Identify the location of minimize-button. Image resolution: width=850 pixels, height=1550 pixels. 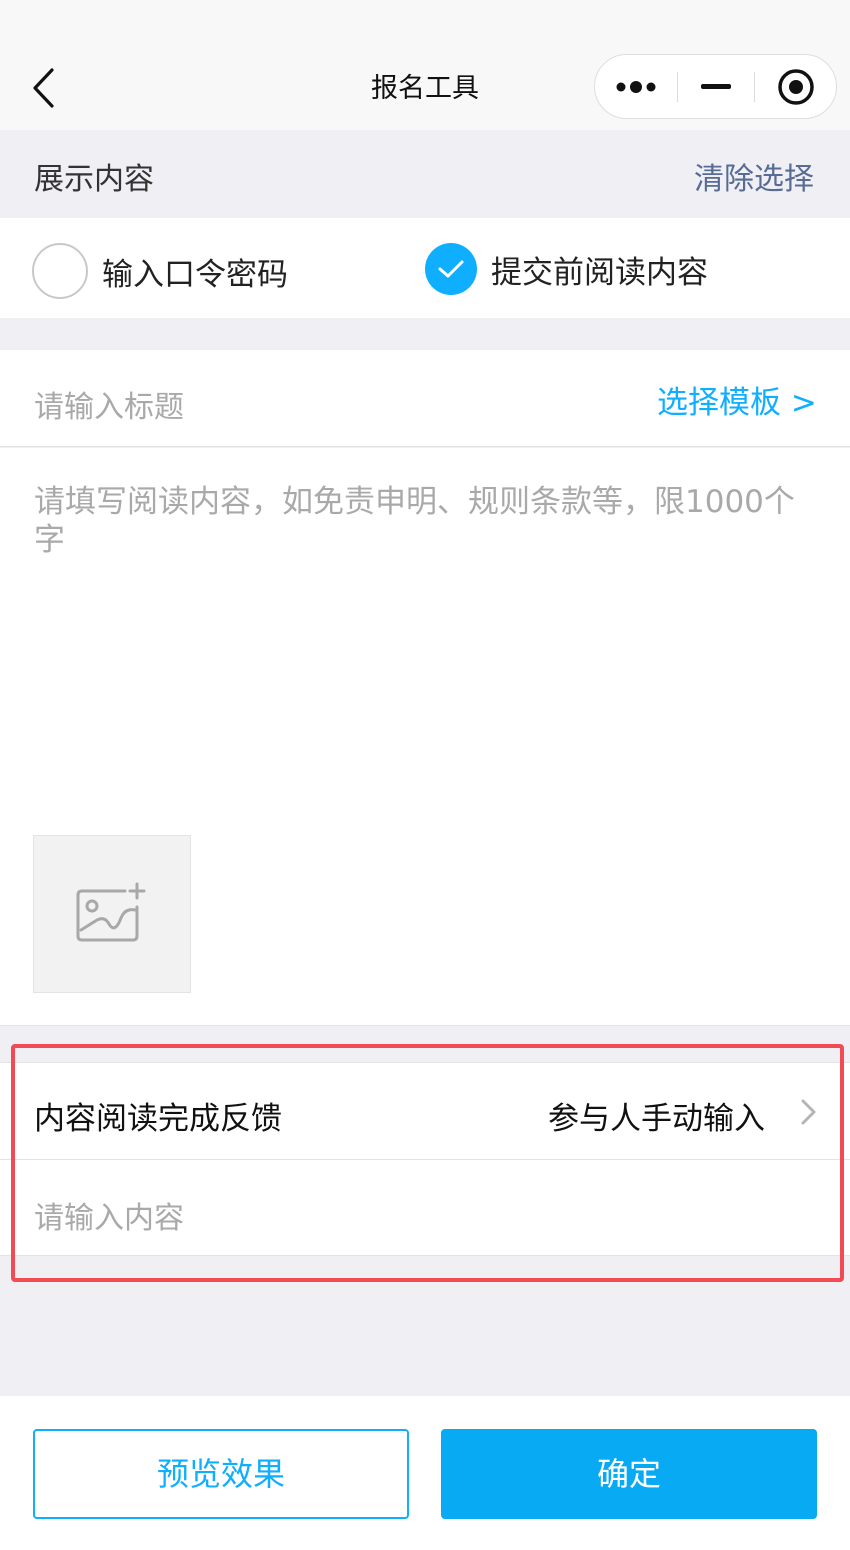
(716, 86).